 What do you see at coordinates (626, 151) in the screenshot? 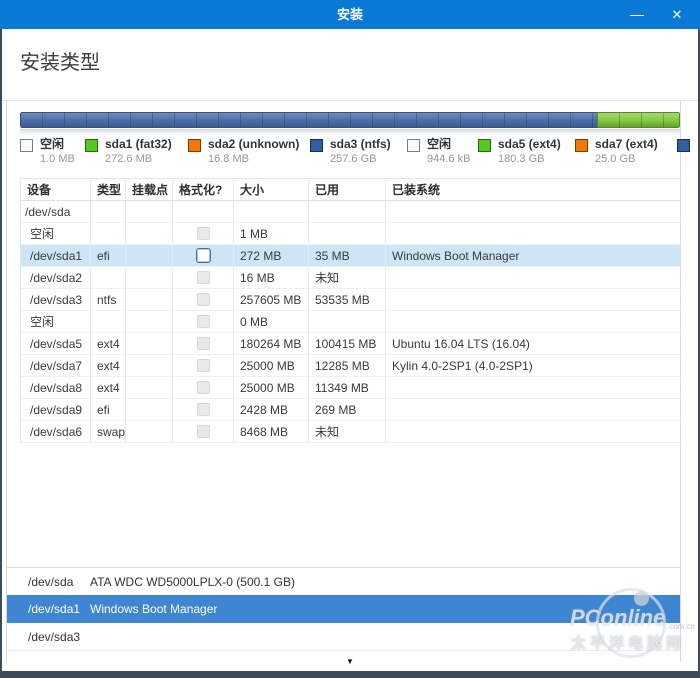
I see `legend-text: sda7 (ext4) 25.0 GB` at bounding box center [626, 151].